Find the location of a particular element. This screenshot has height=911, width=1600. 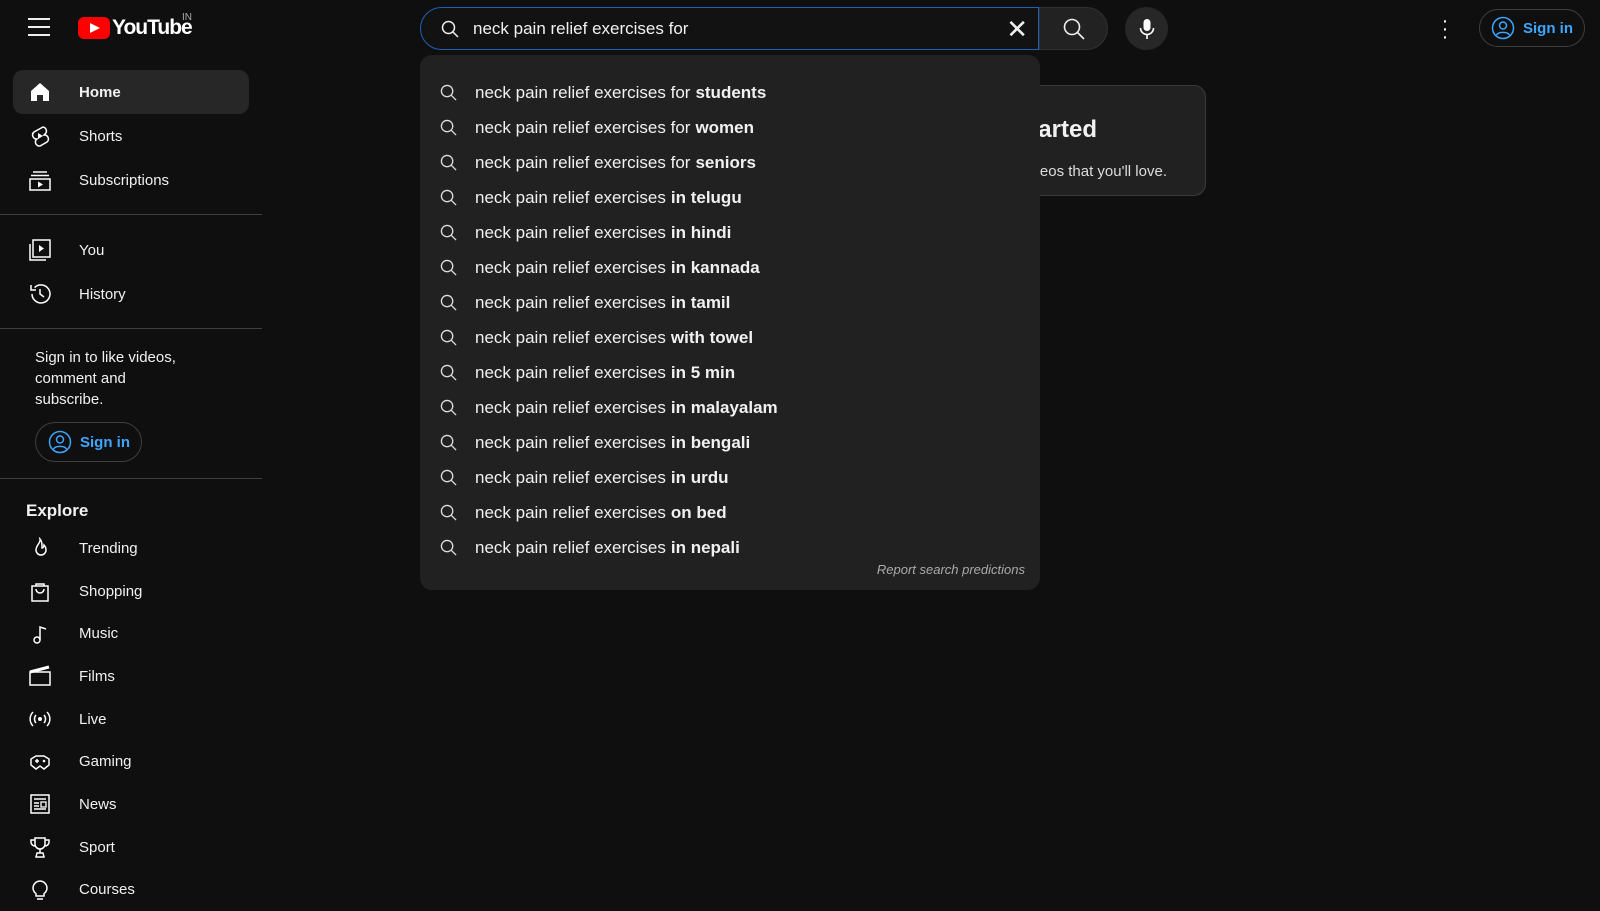

sport-icon is located at coordinates (40, 847).